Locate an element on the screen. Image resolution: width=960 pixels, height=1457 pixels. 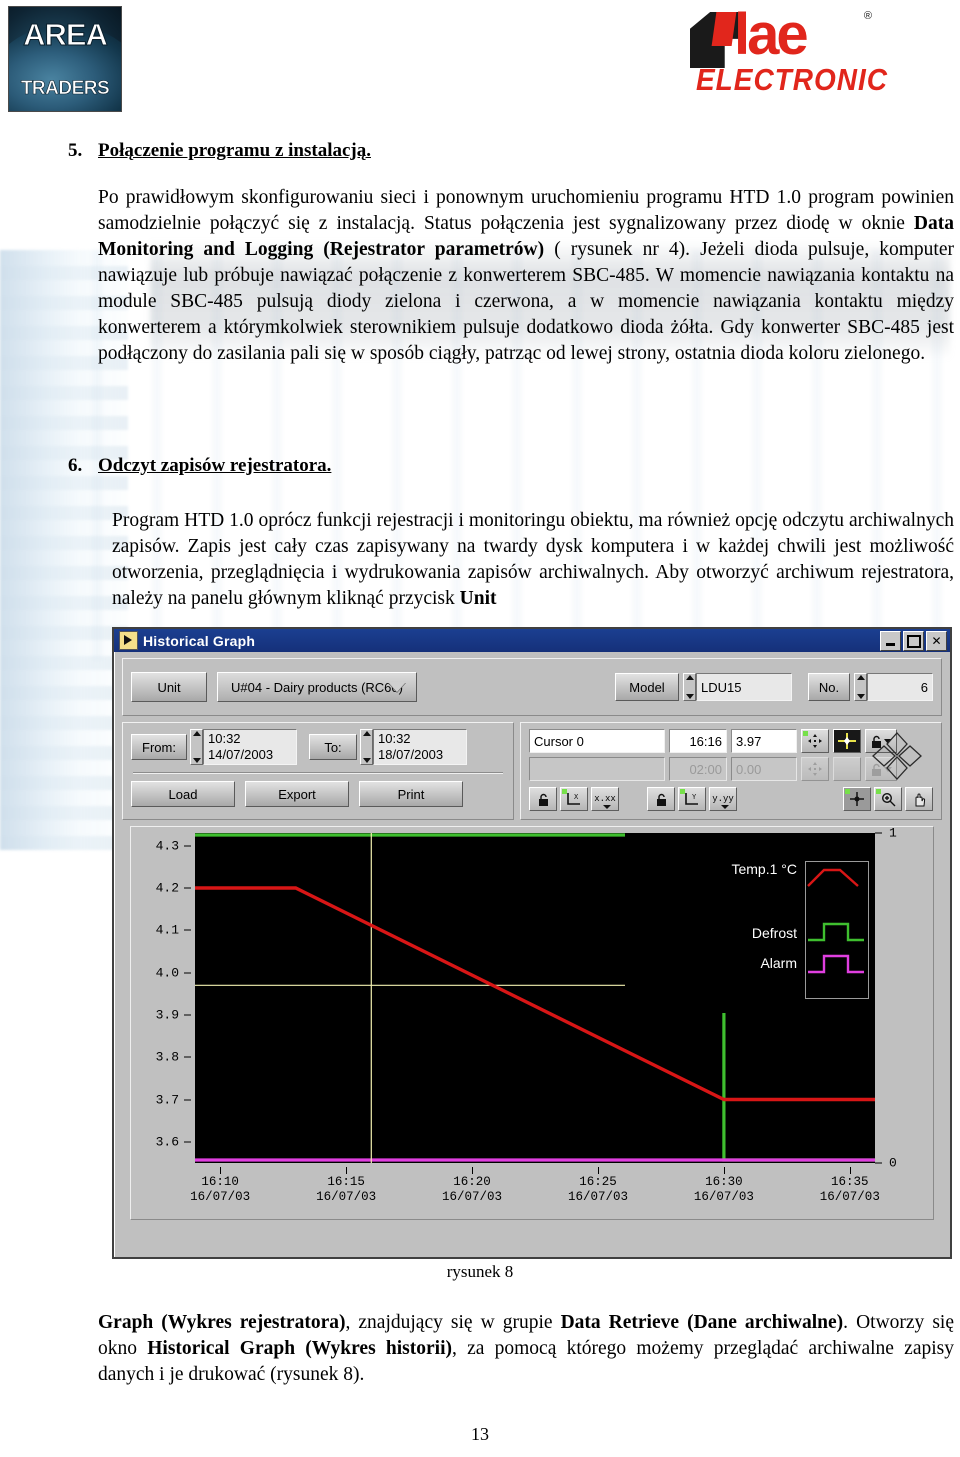
lae-logo-subtitle: ELECTRONIC is located at coordinates (792, 79).